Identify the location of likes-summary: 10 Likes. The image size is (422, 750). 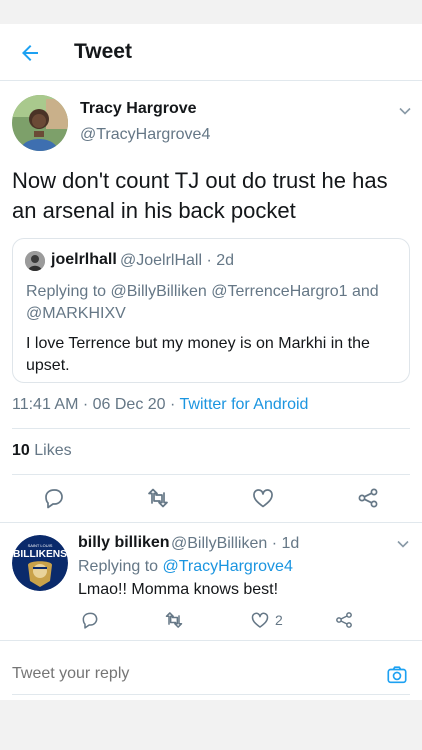
(42, 451).